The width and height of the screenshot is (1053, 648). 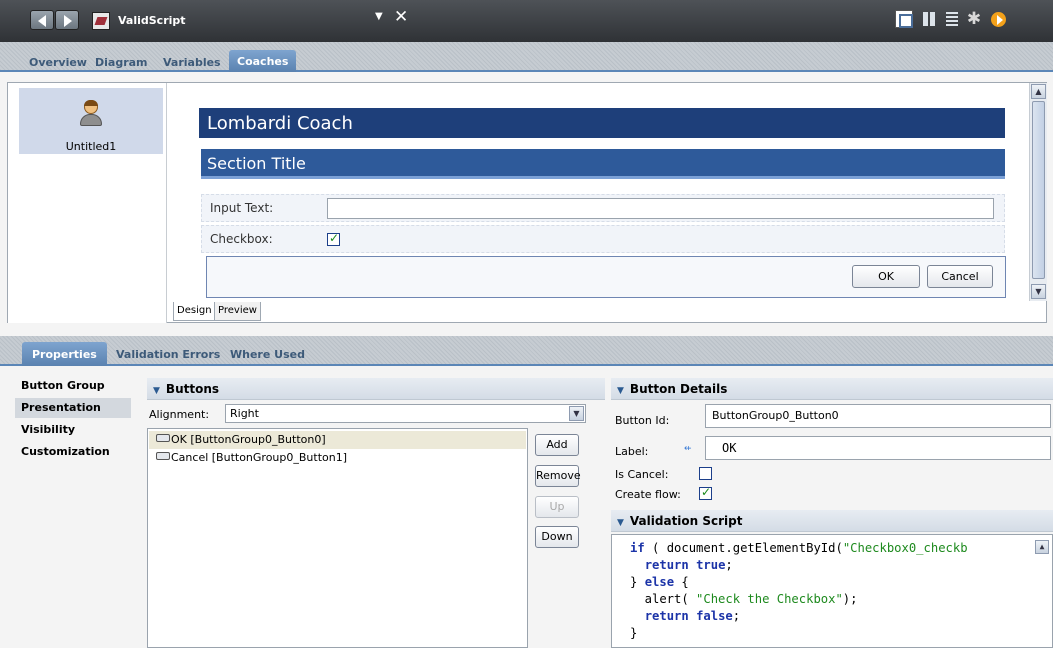 I want to click on down-button: Down, so click(x=557, y=537).